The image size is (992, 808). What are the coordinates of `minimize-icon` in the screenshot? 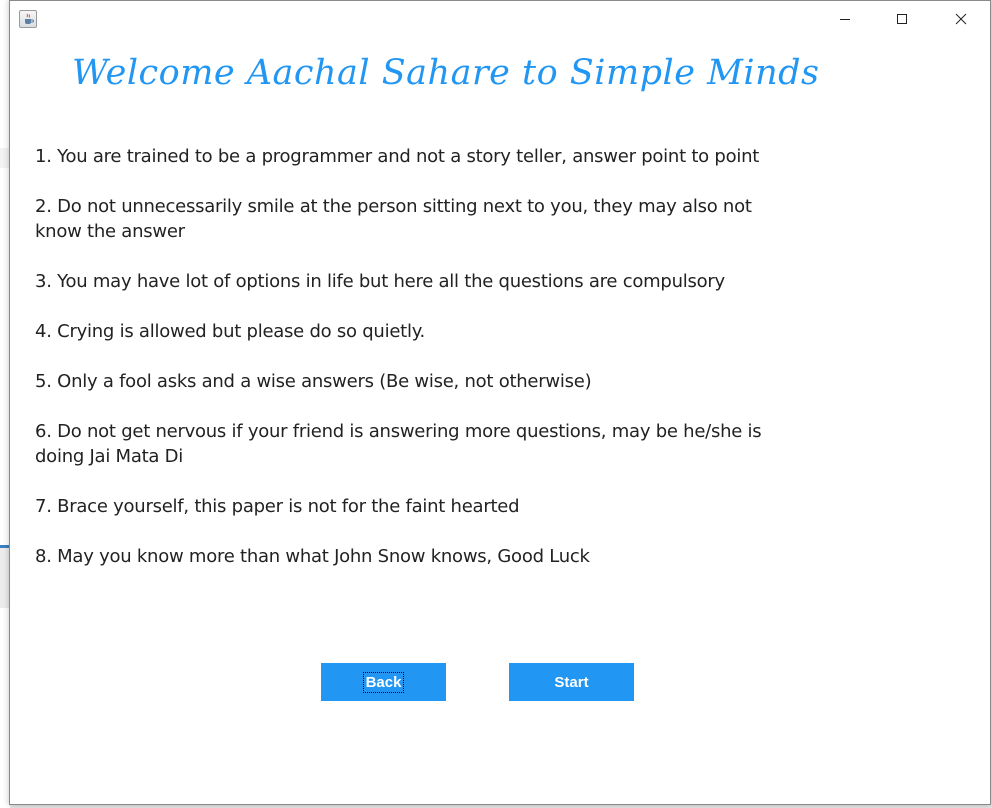 It's located at (845, 19).